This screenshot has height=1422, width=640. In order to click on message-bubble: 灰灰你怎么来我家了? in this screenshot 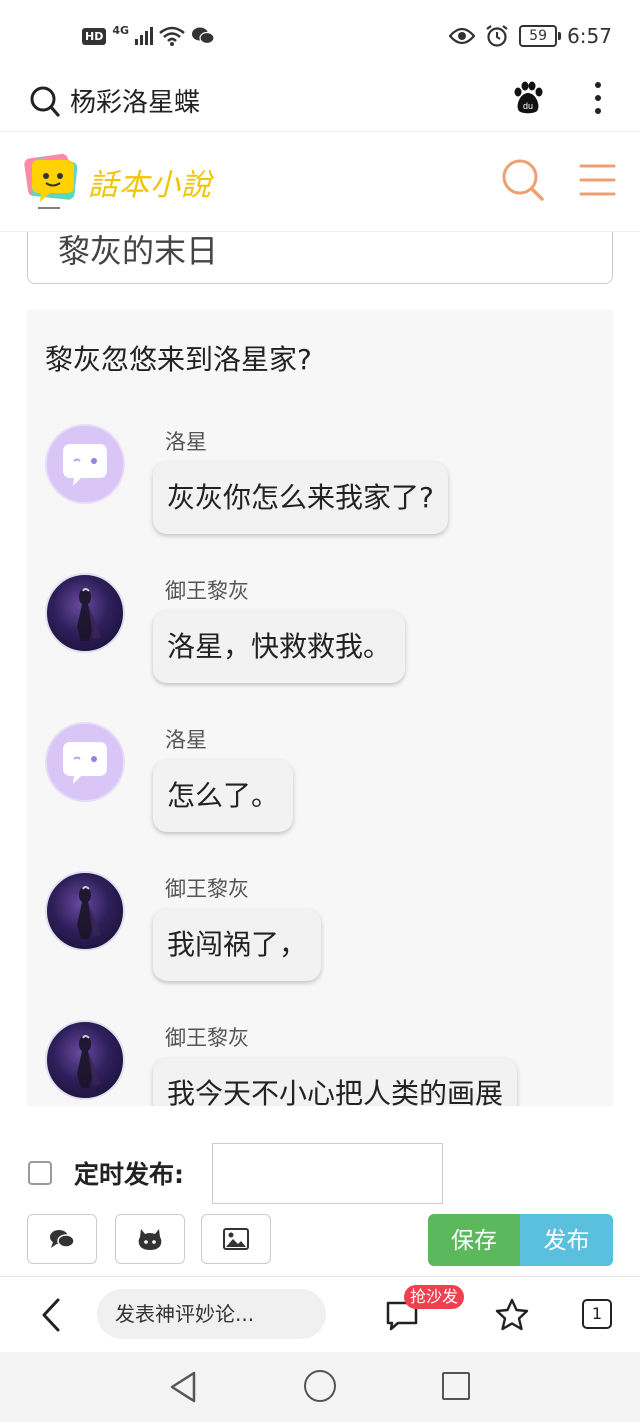, I will do `click(300, 498)`.